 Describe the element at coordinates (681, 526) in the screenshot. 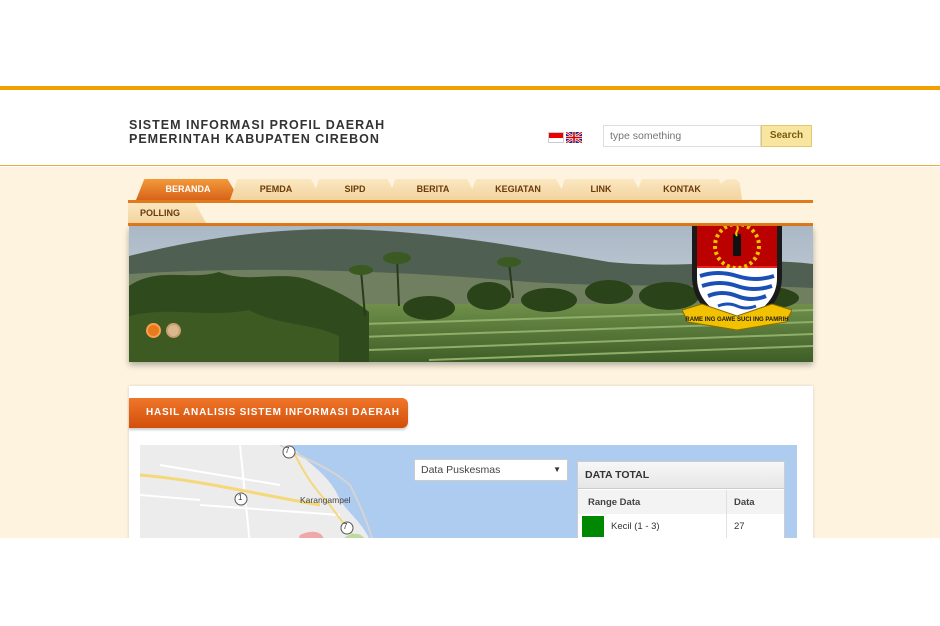

I see `table-row: Kecil (1 - 3) 27` at that location.